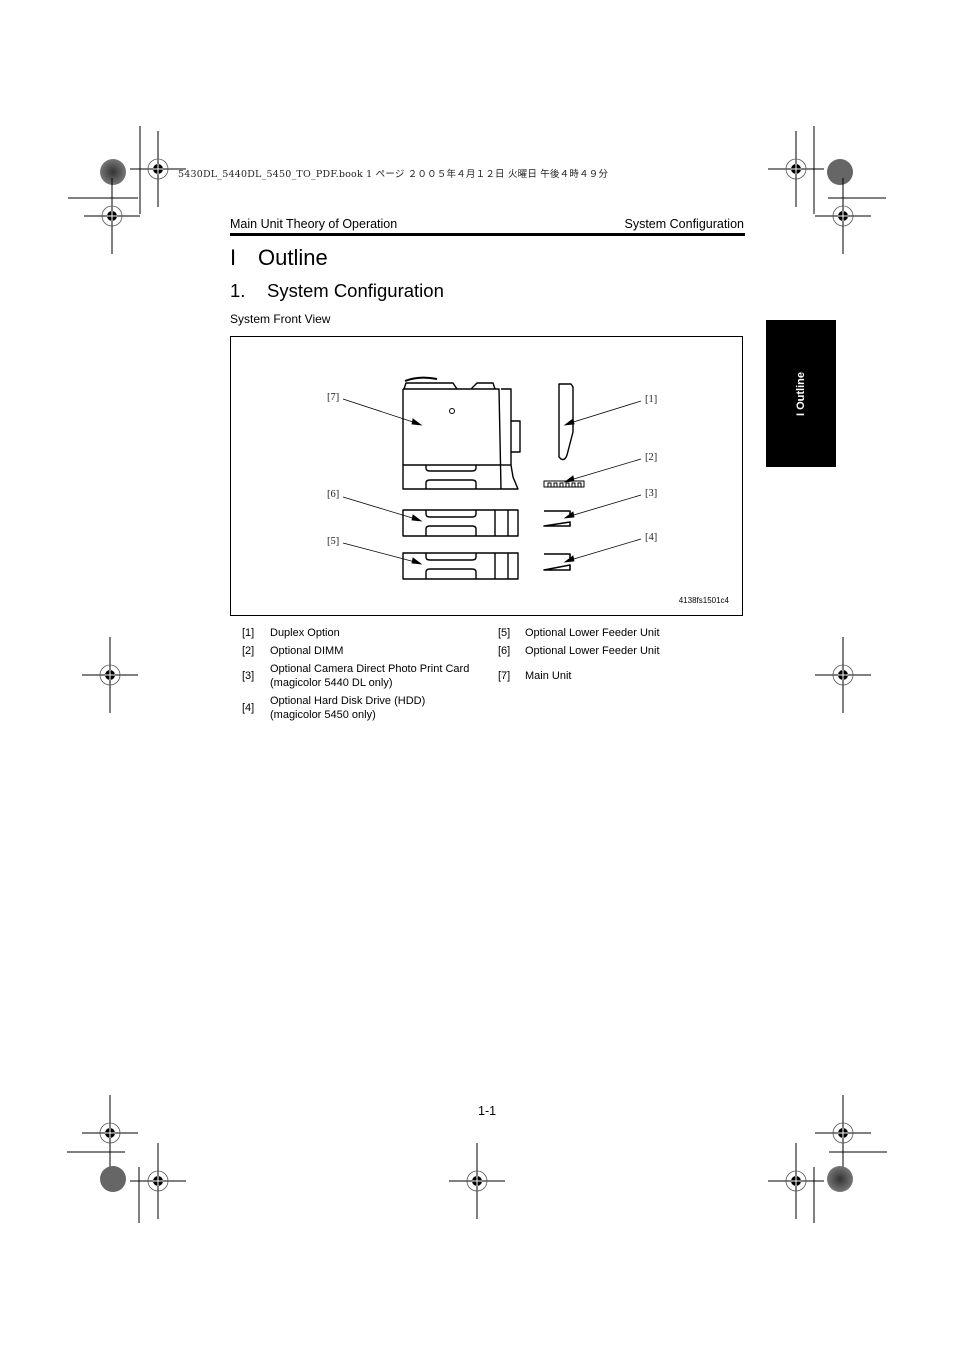 Image resolution: width=954 pixels, height=1351 pixels. Describe the element at coordinates (564, 484) in the screenshot. I see `dimm-drawing` at that location.